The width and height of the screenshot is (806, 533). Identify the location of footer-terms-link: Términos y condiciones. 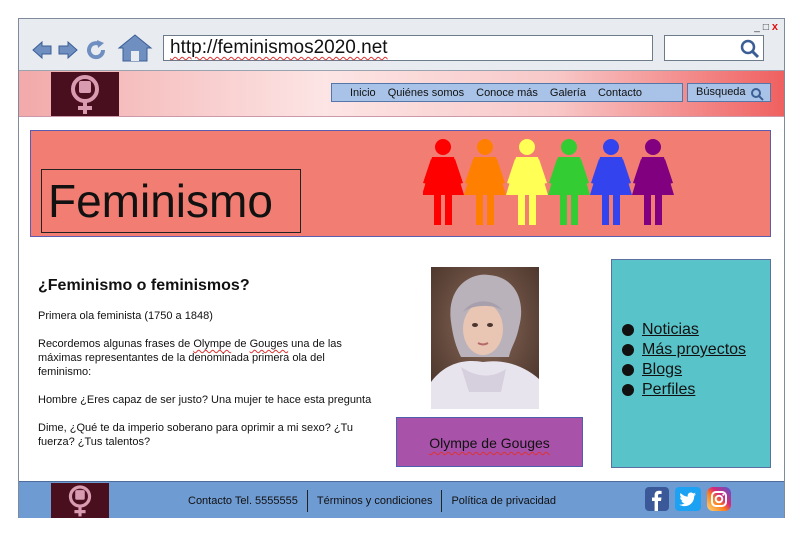
(375, 501).